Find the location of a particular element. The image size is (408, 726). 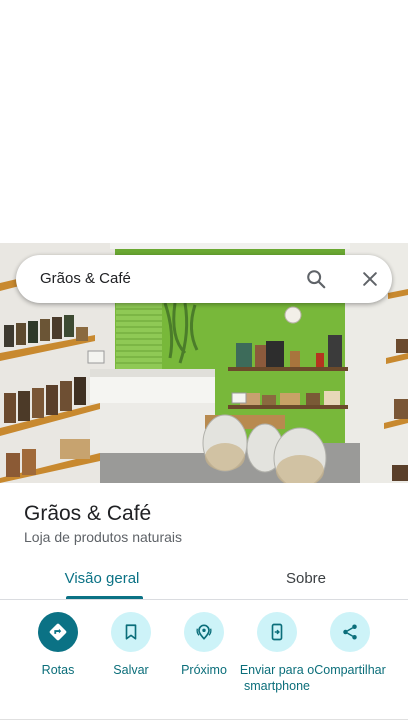

nearby-button: Próximo is located at coordinates (204, 645).